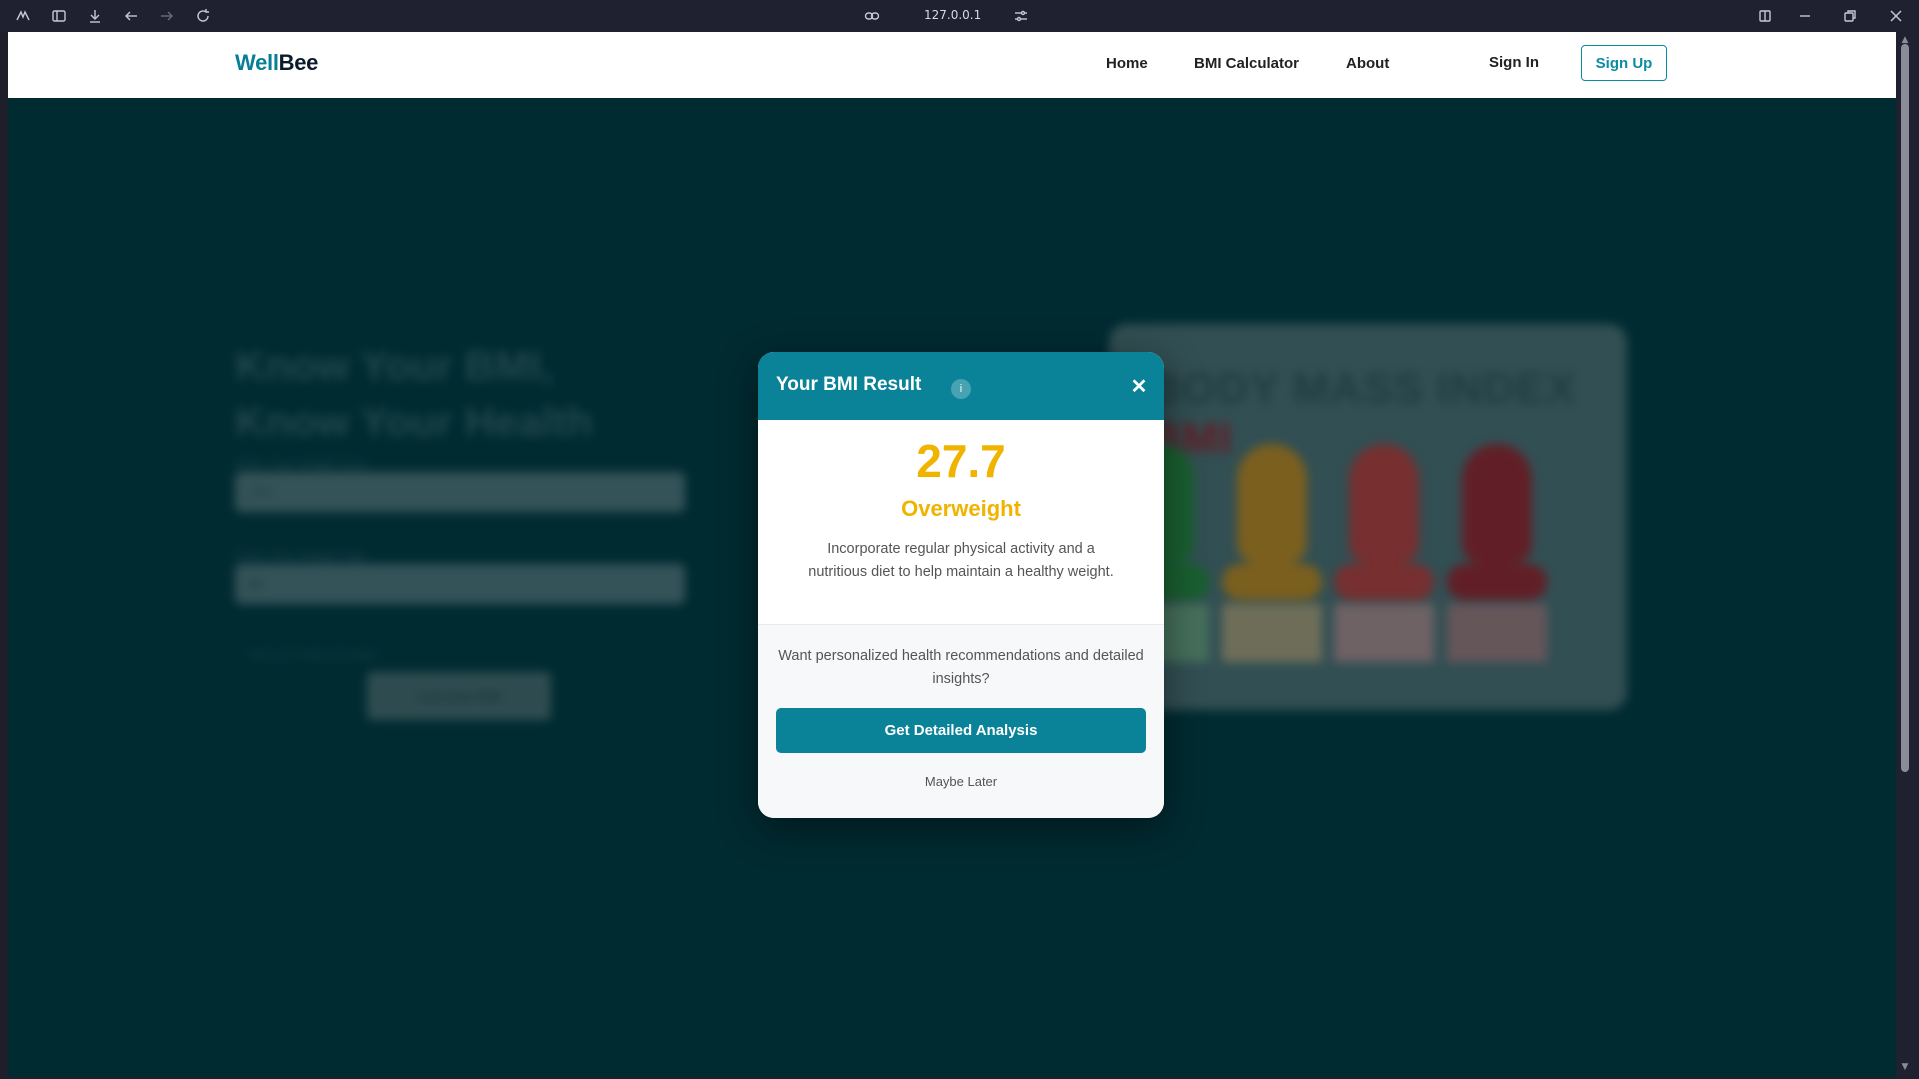 The image size is (1919, 1079). I want to click on sign-up-button: Sign Up, so click(1624, 63).